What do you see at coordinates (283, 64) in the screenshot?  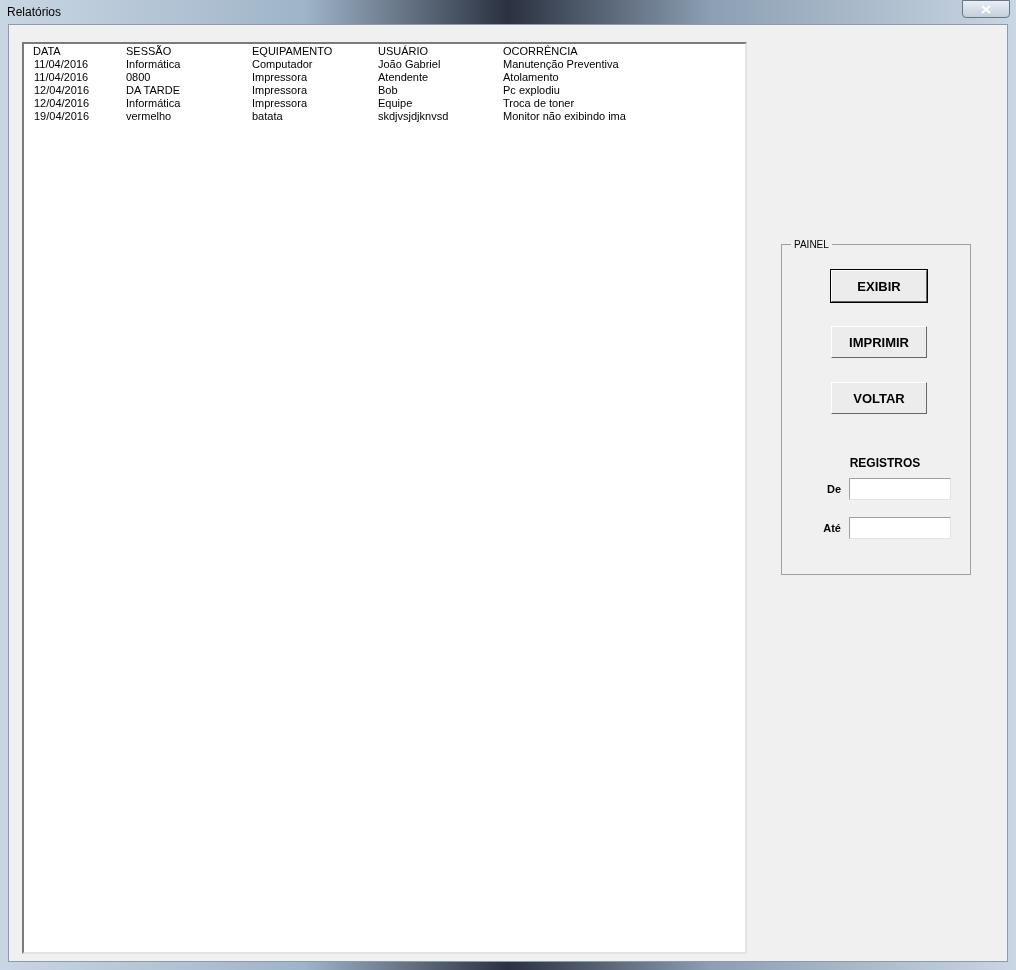 I see `table-cell-text: Computador` at bounding box center [283, 64].